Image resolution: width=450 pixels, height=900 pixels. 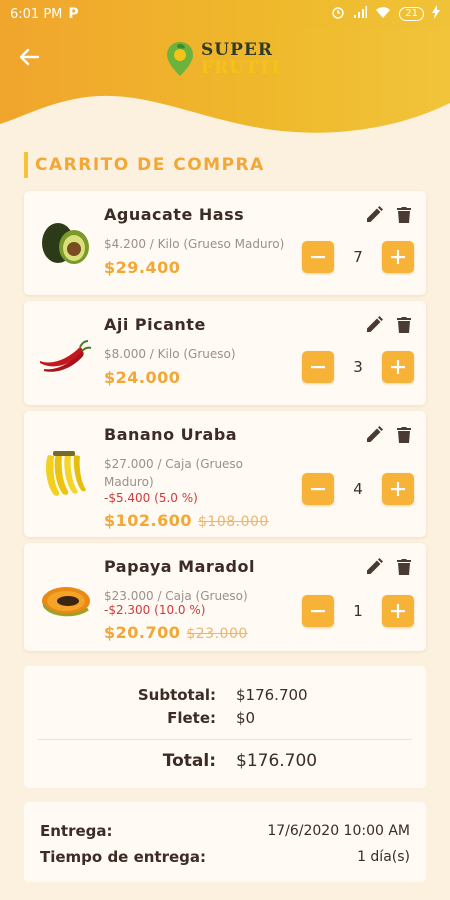 I want to click on arrow-left-icon, so click(x=29, y=57).